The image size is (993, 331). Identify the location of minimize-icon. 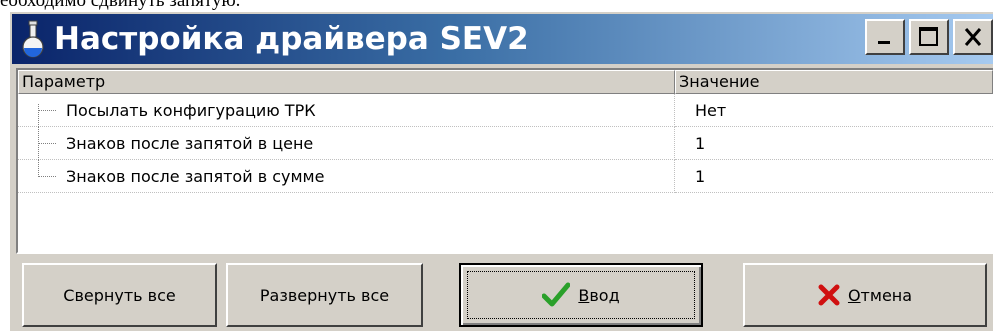
(884, 42).